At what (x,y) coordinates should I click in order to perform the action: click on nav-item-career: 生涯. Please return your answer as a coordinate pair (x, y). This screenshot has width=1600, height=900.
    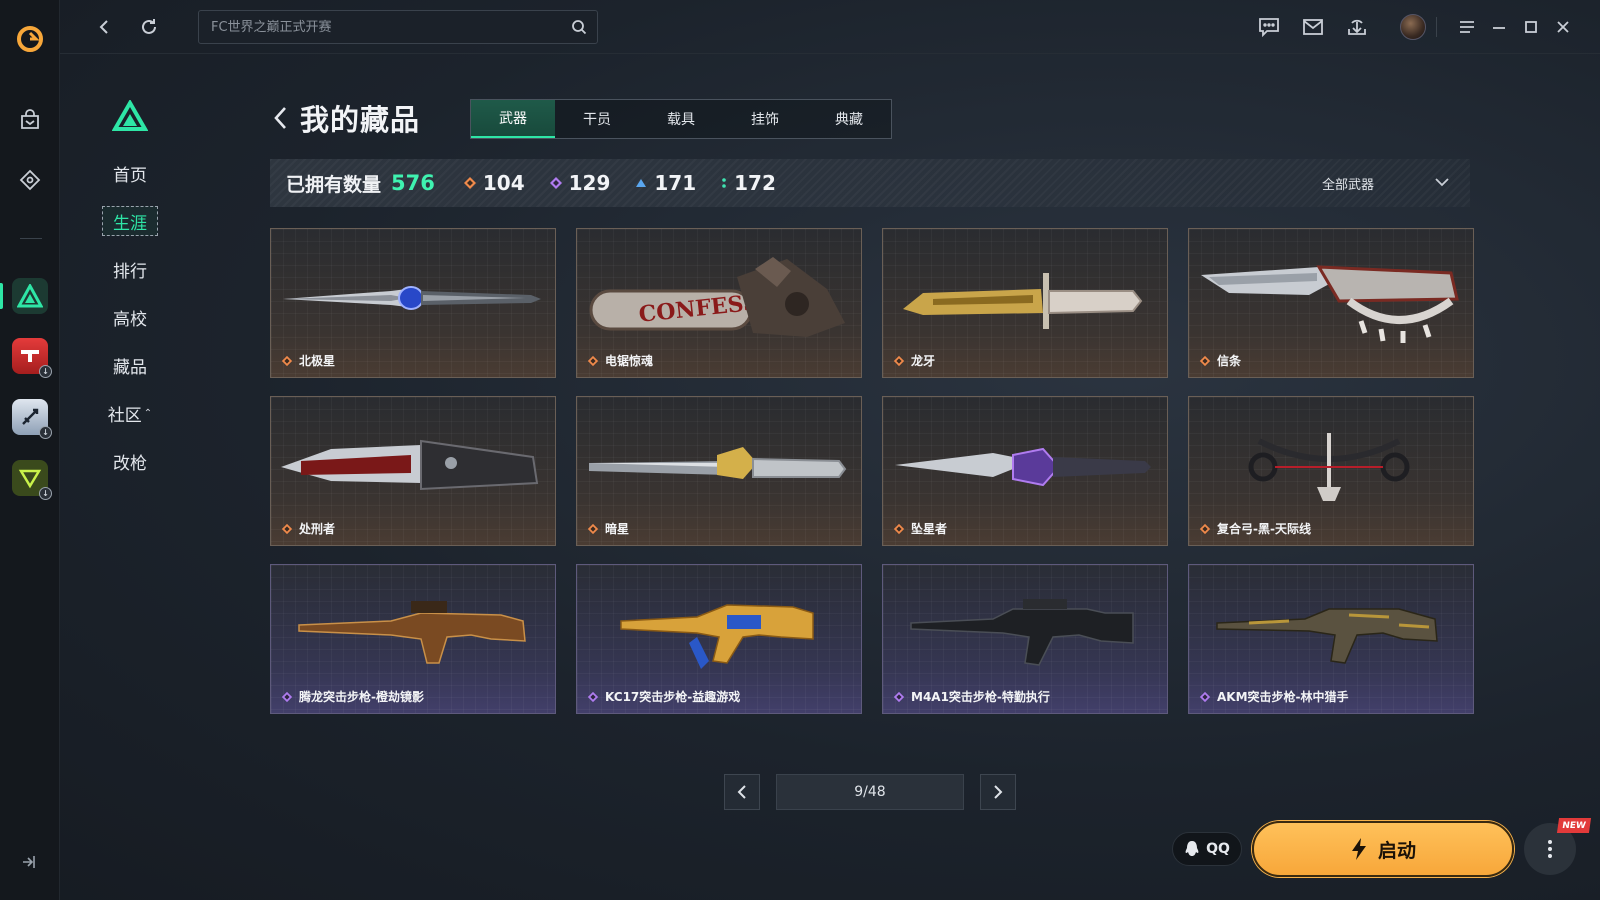
    Looking at the image, I should click on (130, 221).